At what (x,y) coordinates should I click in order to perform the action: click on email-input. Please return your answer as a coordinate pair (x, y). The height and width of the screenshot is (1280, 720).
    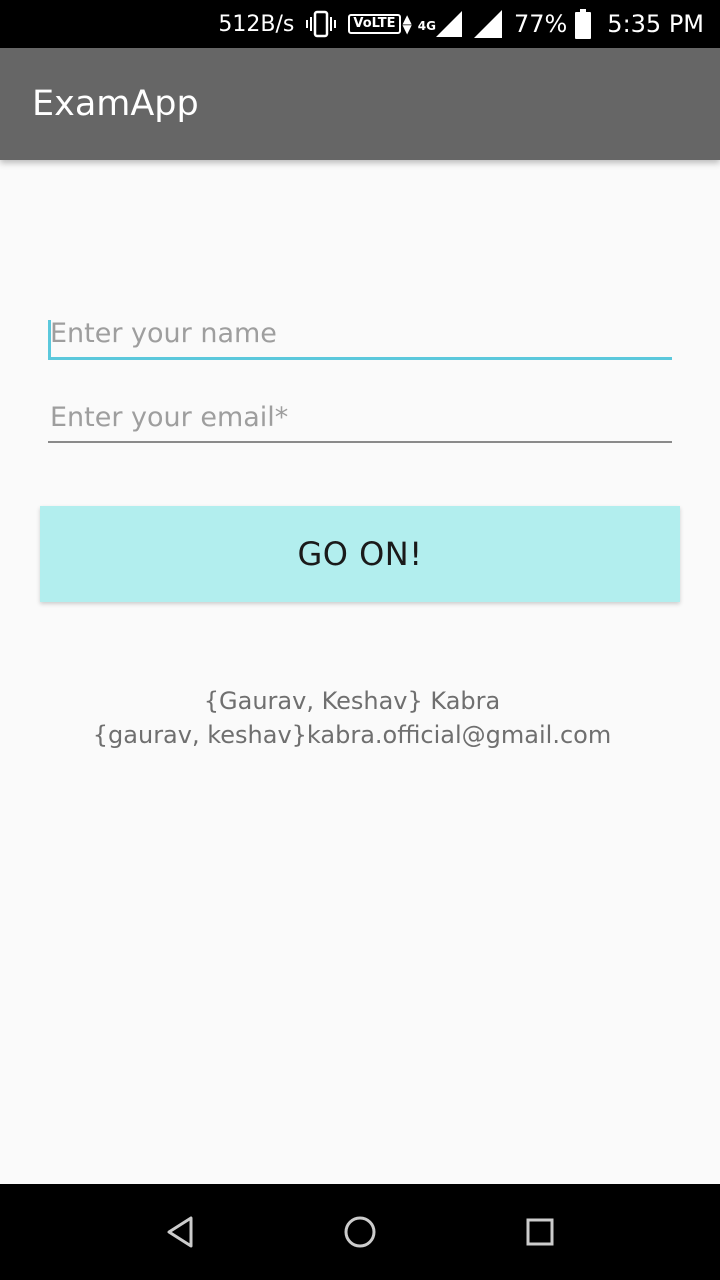
    Looking at the image, I should click on (360, 421).